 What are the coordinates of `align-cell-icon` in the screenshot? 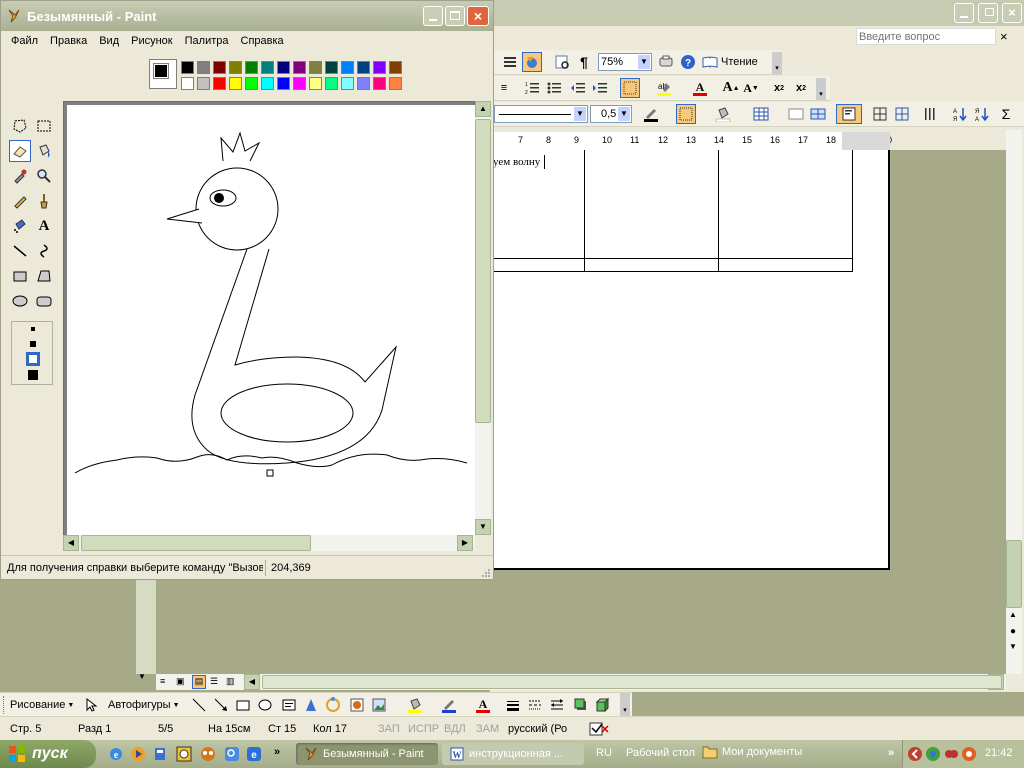 It's located at (849, 114).